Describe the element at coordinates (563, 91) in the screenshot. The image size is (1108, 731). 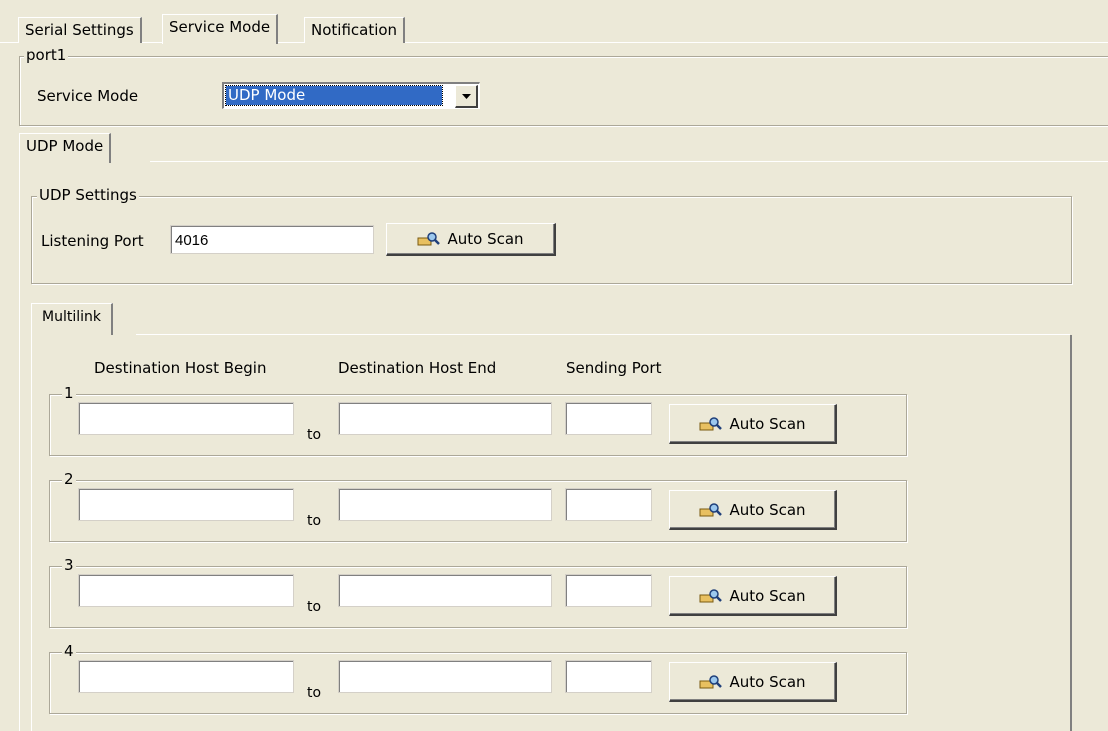
I see `port-group` at that location.